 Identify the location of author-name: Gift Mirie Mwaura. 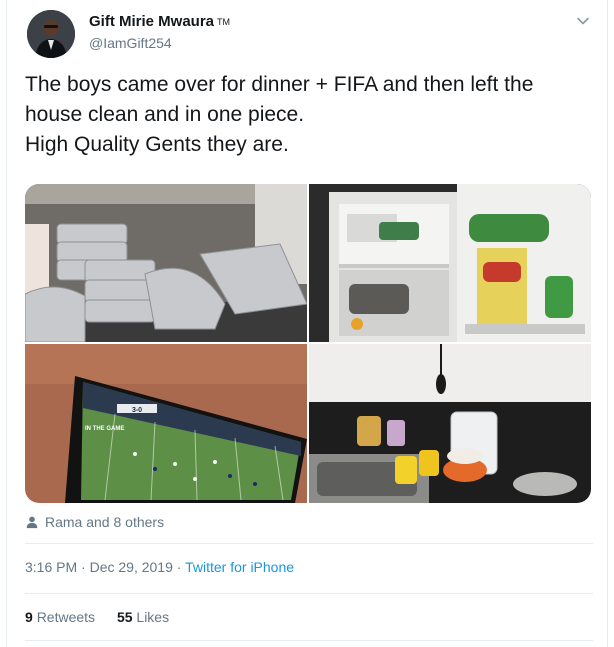
(151, 21).